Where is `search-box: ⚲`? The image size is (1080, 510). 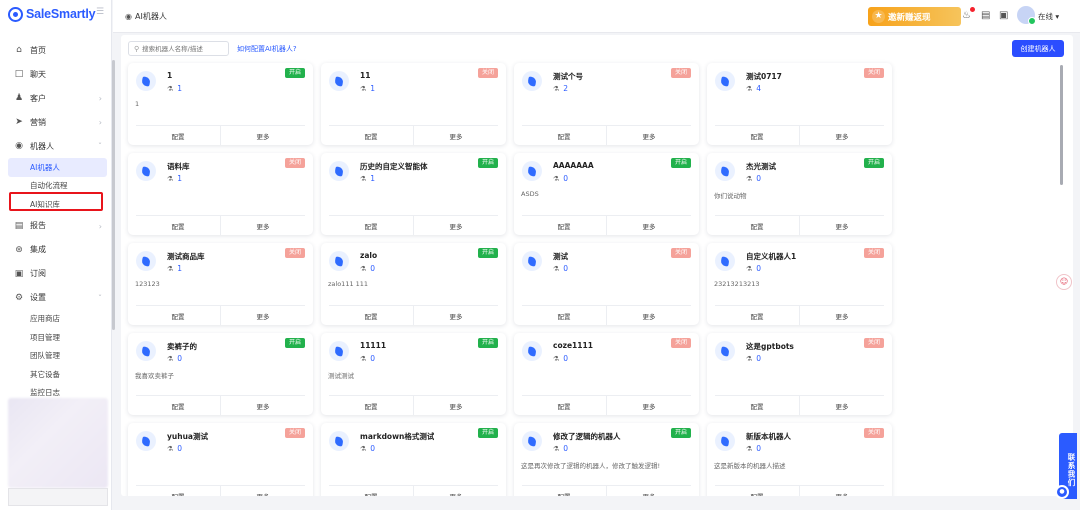 search-box: ⚲ is located at coordinates (178, 48).